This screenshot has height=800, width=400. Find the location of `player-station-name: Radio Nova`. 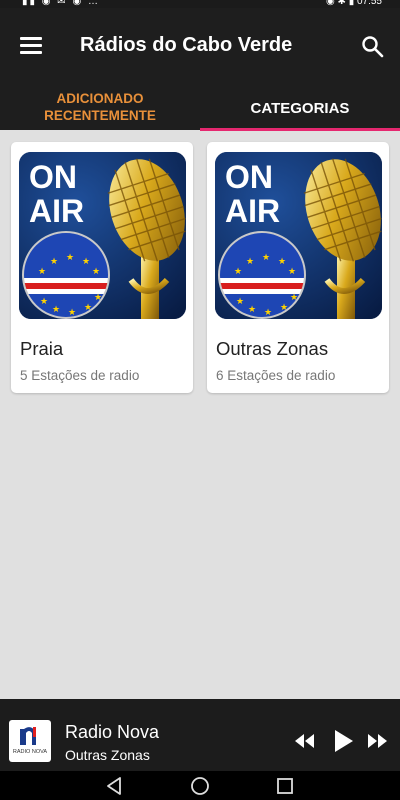

player-station-name: Radio Nova is located at coordinates (112, 732).